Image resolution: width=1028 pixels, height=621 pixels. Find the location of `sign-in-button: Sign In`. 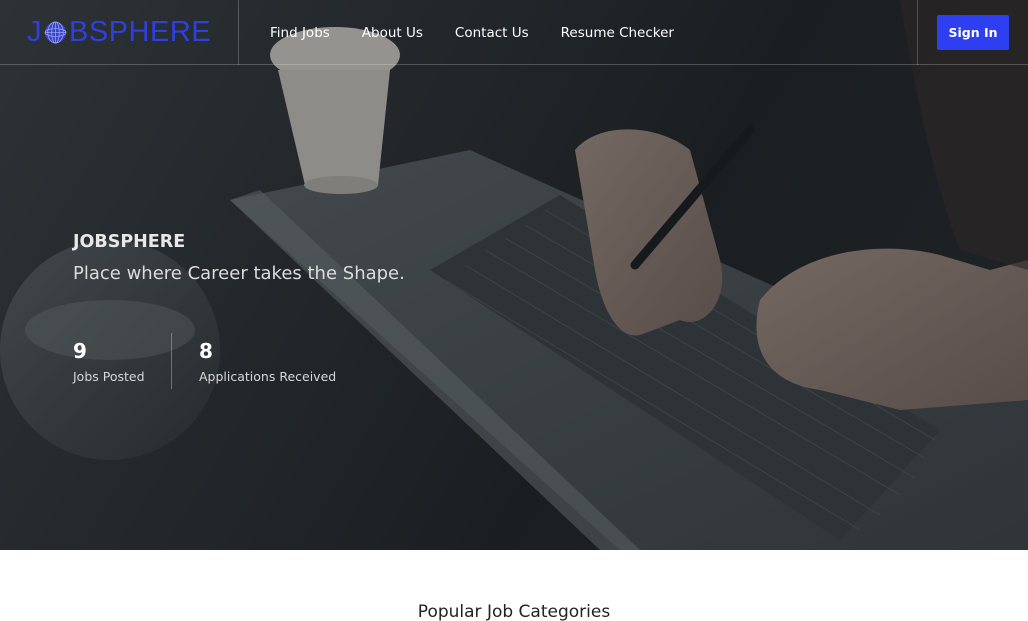

sign-in-button: Sign In is located at coordinates (973, 32).